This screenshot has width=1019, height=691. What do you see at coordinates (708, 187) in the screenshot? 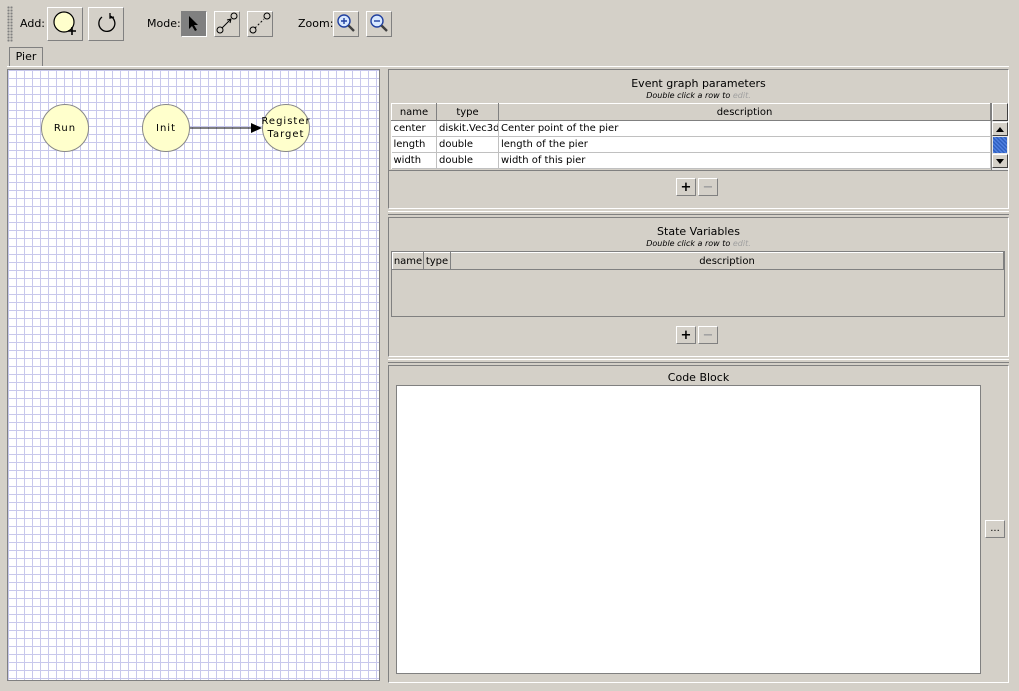
I see `remove-parameter-button: −` at bounding box center [708, 187].